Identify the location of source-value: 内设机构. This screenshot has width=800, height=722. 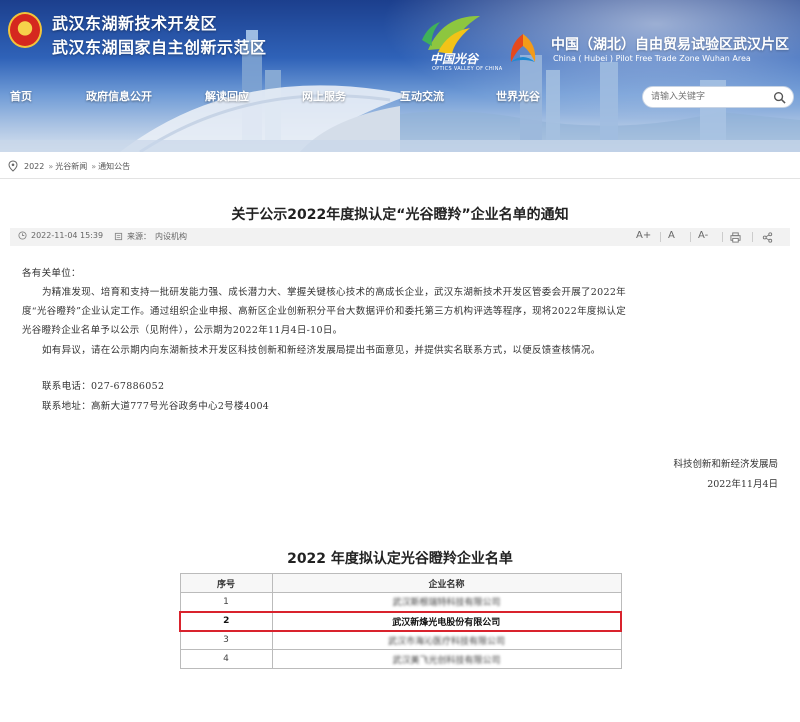
(171, 236).